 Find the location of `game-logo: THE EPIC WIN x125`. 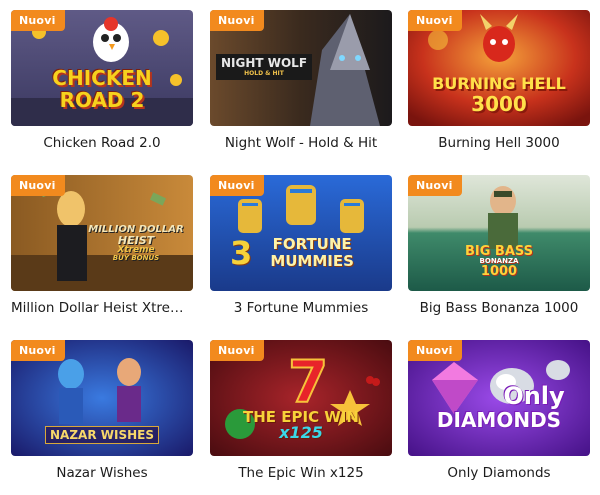

game-logo: THE EPIC WIN x125 is located at coordinates (301, 425).